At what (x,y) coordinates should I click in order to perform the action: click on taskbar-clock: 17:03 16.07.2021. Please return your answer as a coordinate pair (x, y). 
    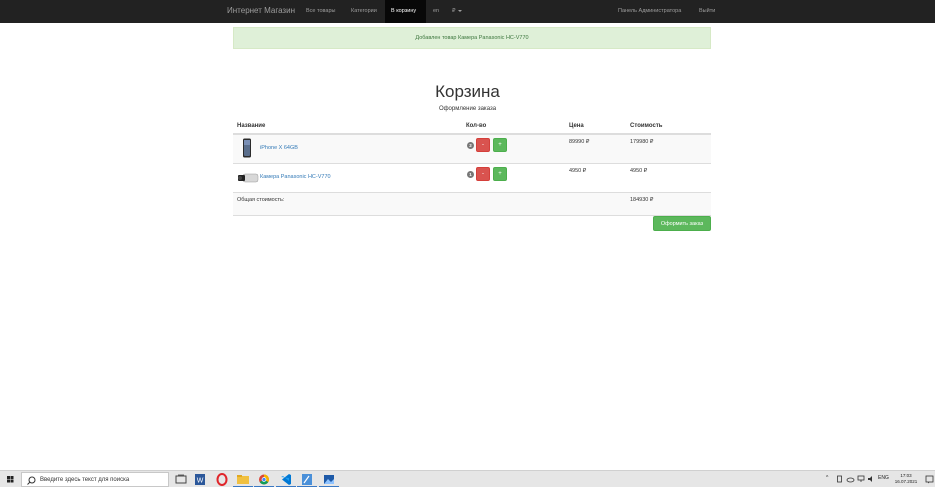
    Looking at the image, I should click on (906, 479).